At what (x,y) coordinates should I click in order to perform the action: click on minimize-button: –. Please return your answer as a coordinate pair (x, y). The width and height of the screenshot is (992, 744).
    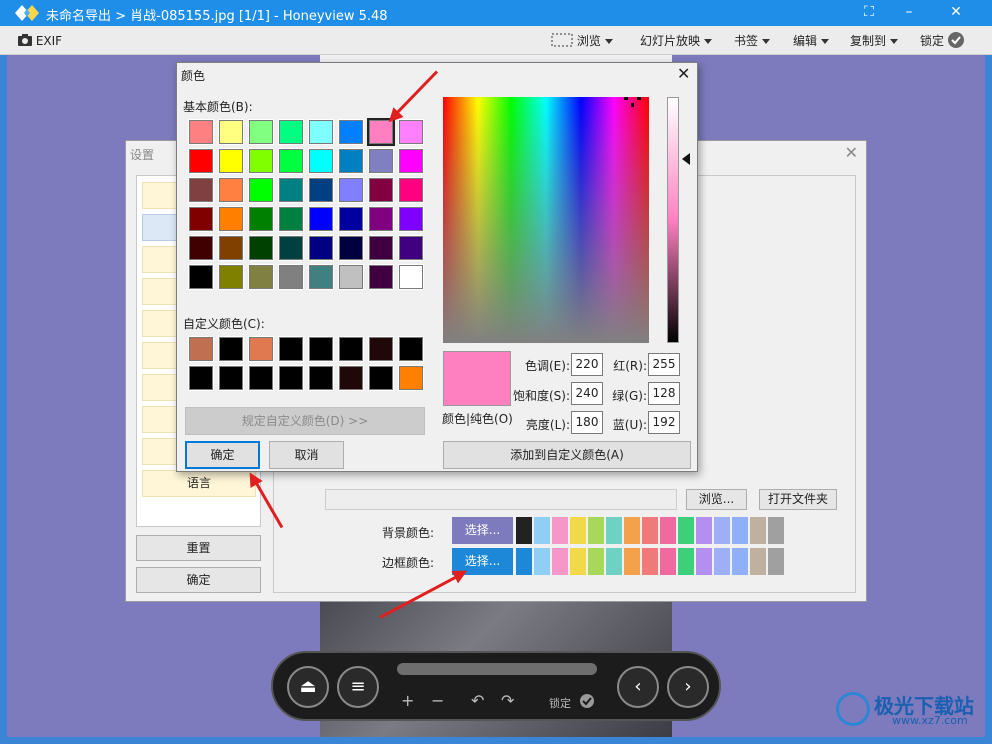
    Looking at the image, I should click on (909, 13).